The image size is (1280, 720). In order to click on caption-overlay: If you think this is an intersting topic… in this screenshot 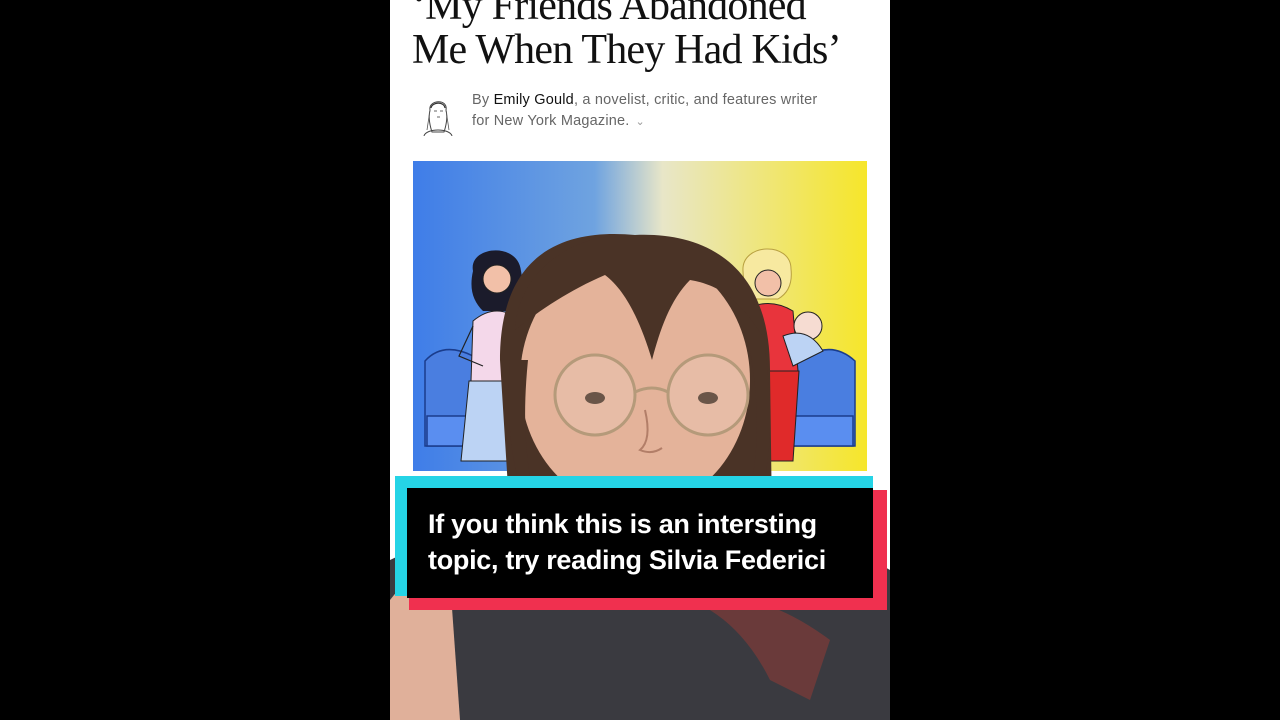, I will do `click(641, 543)`.